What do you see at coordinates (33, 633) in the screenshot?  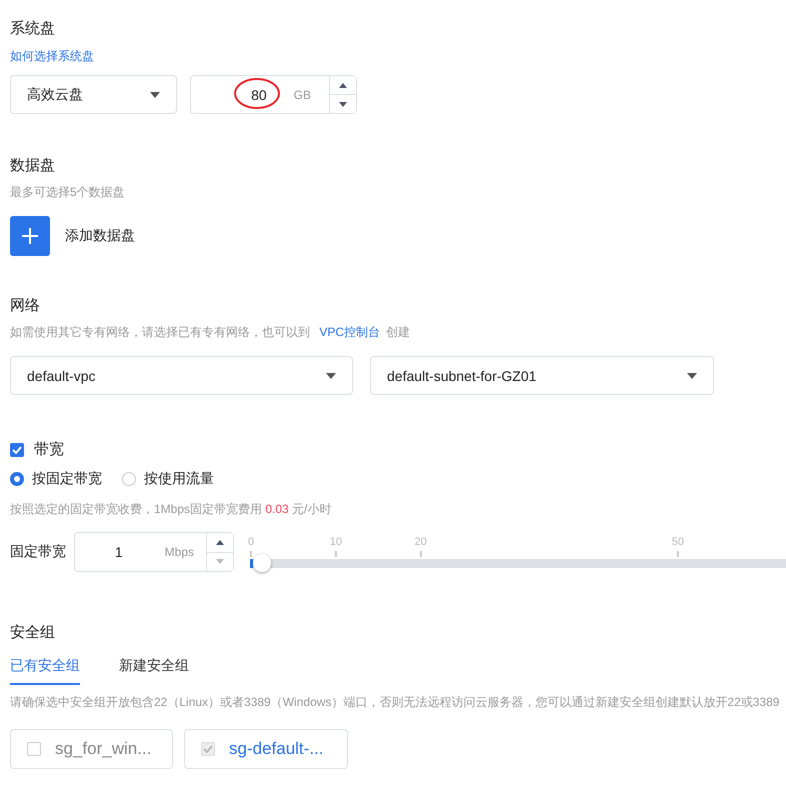 I see `section-title: 安全组` at bounding box center [33, 633].